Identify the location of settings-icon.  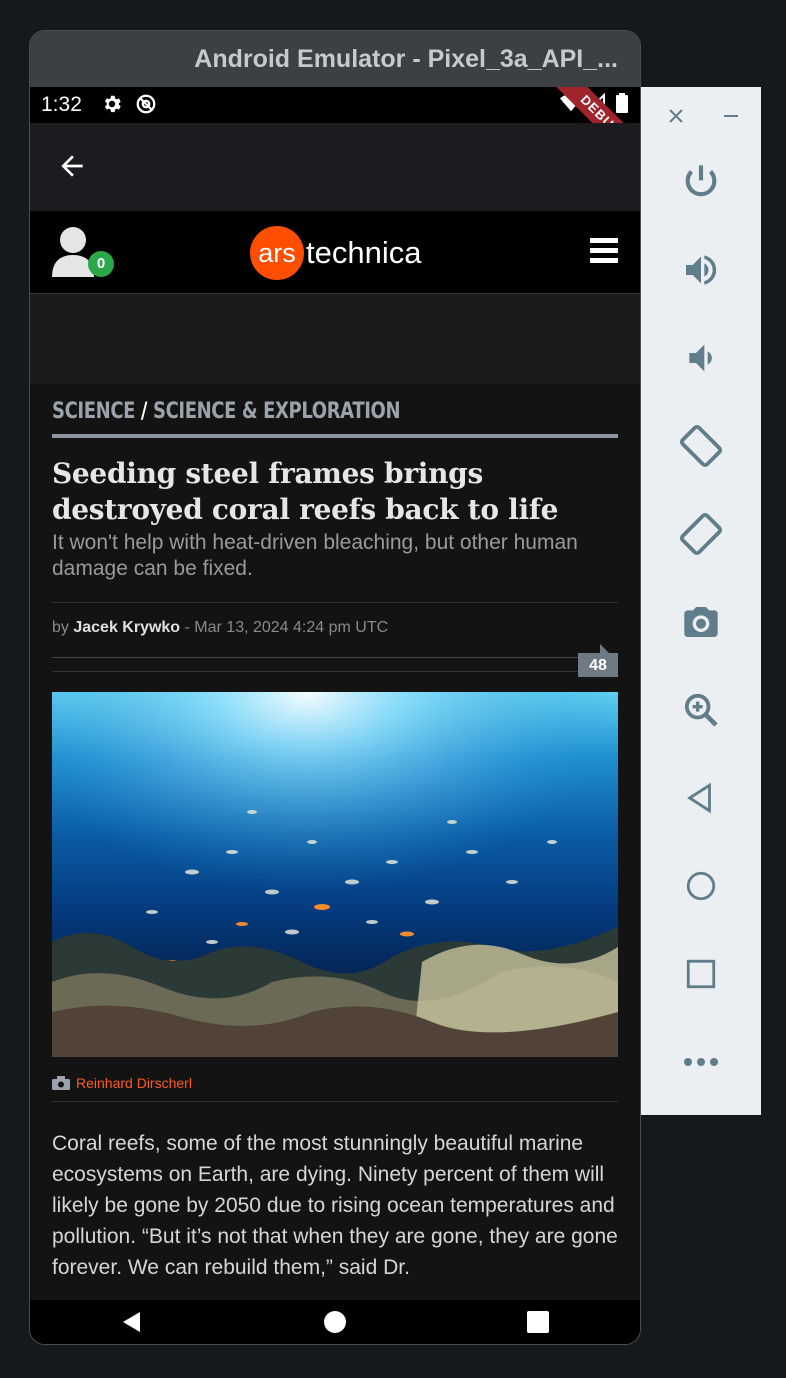
(112, 107).